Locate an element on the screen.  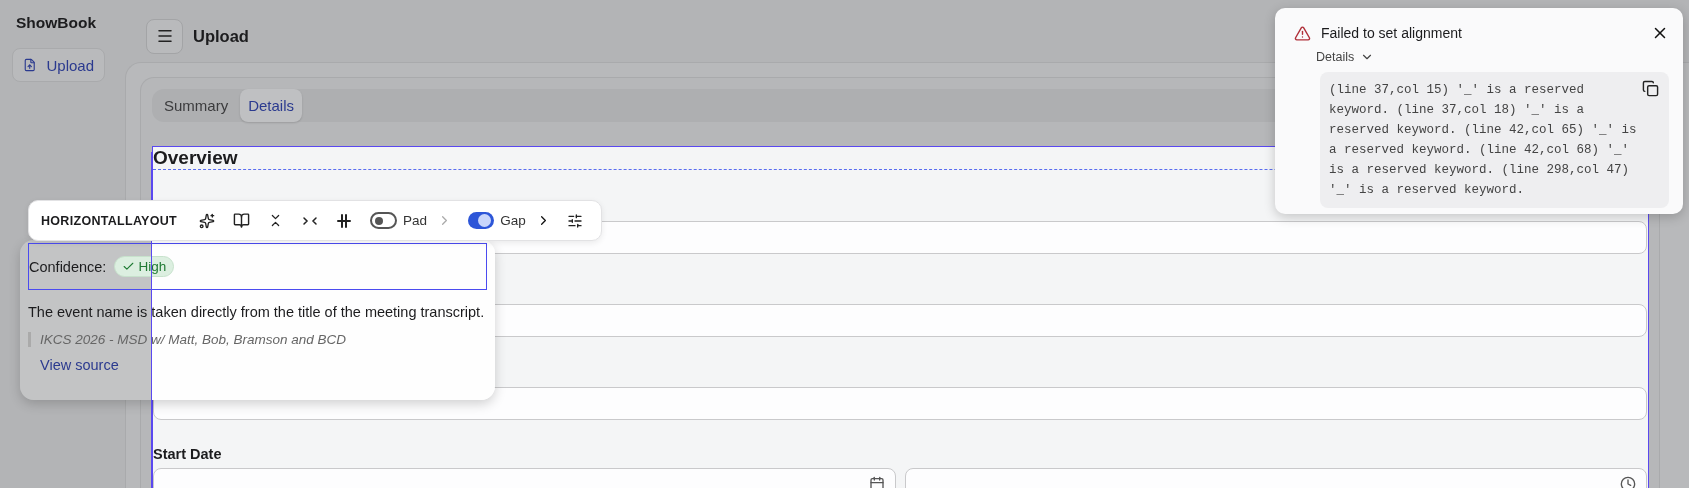
calendar-icon is located at coordinates (876, 482).